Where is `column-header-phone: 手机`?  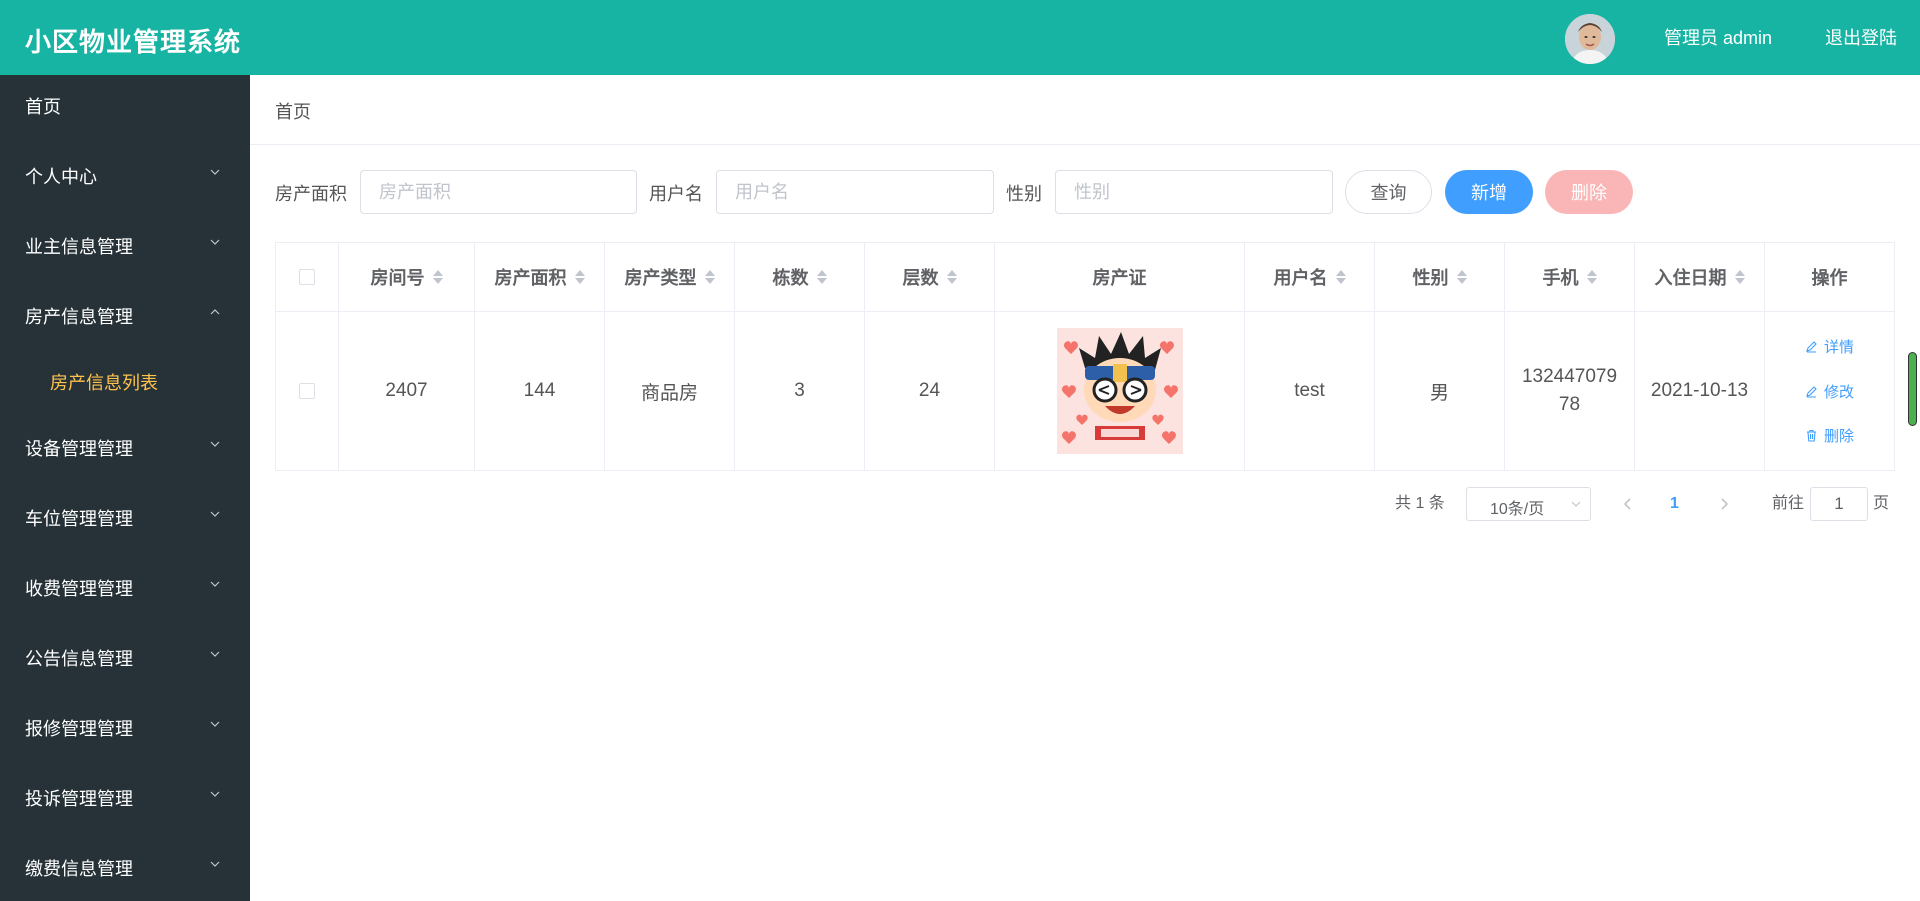 column-header-phone: 手机 is located at coordinates (1570, 277).